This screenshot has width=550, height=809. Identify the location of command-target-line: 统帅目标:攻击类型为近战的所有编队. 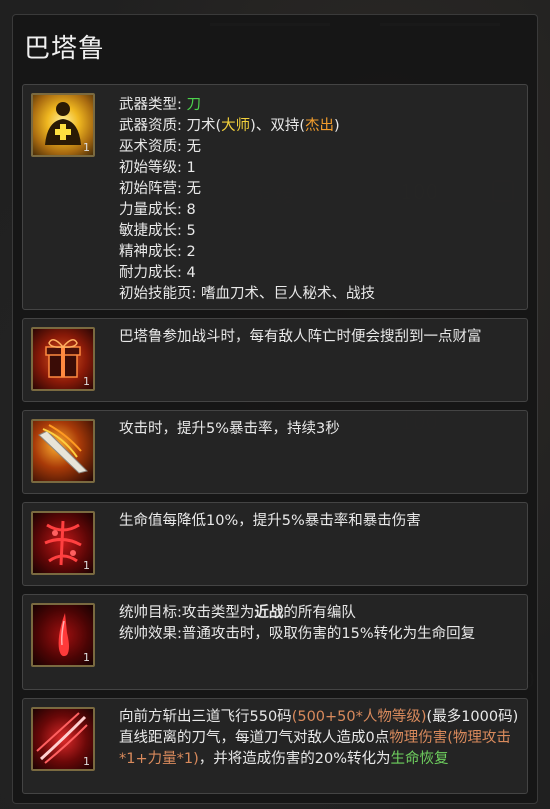
(237, 613).